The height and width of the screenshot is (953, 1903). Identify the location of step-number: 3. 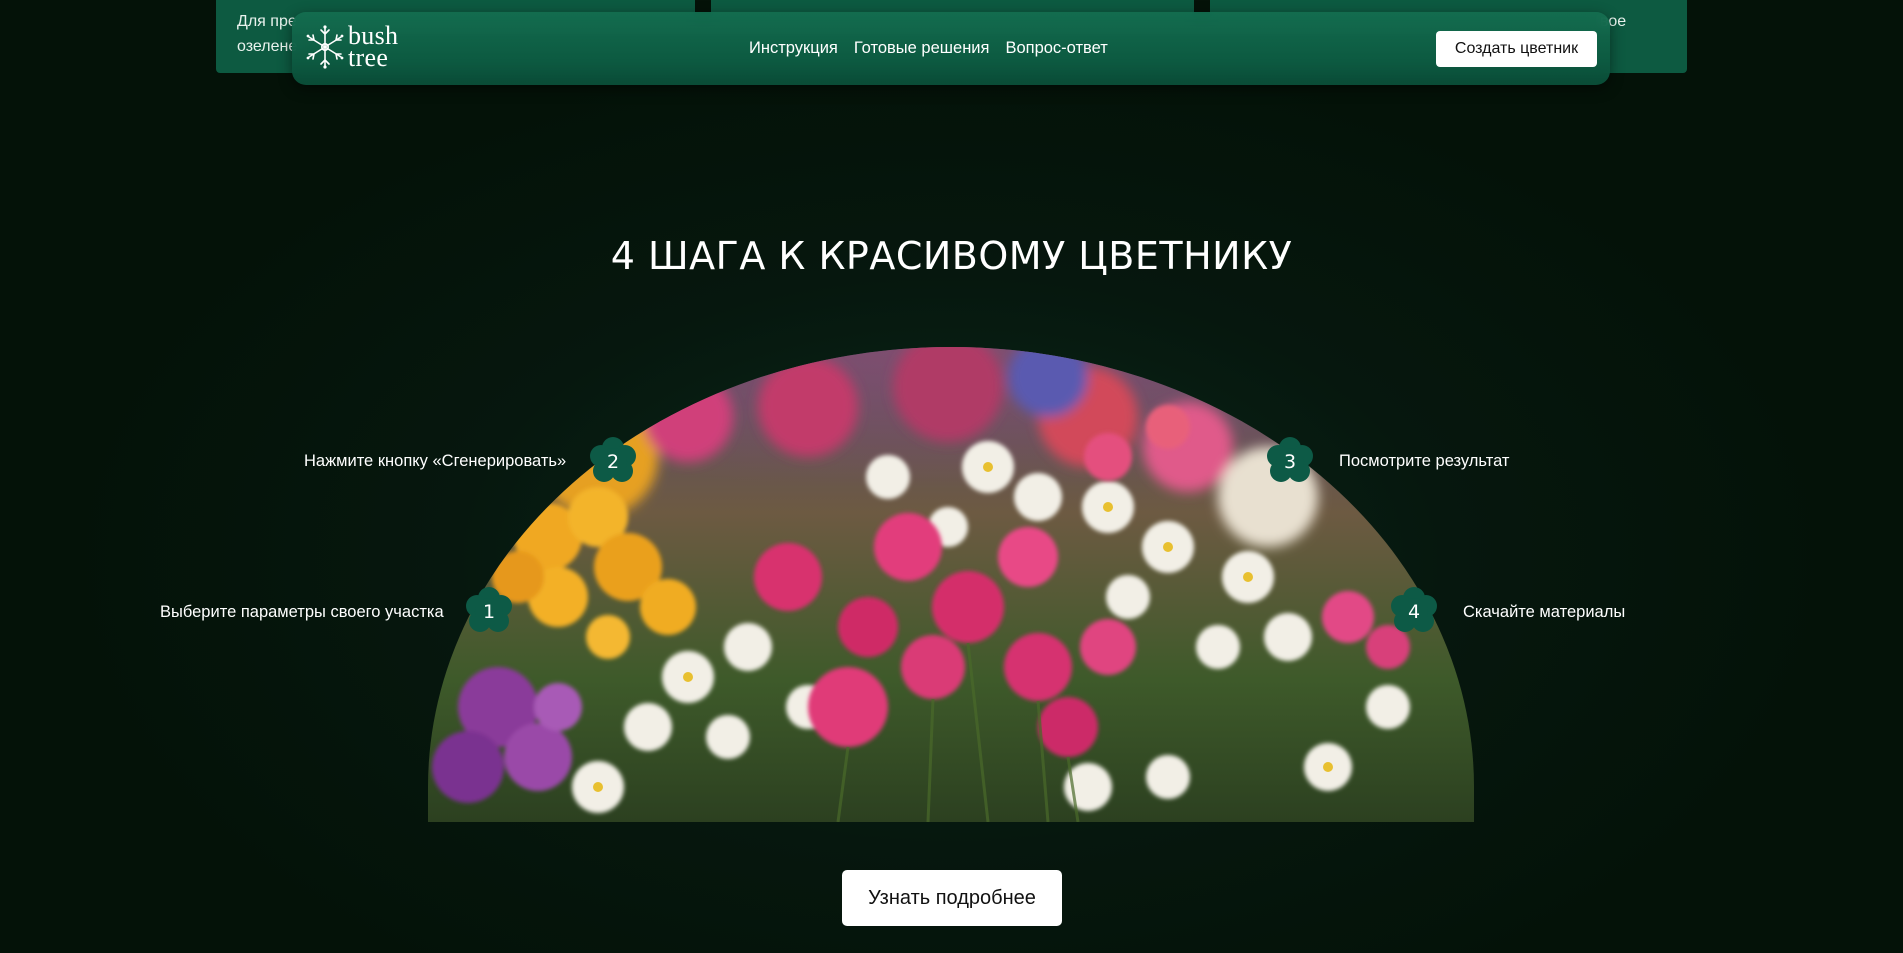
(1290, 462).